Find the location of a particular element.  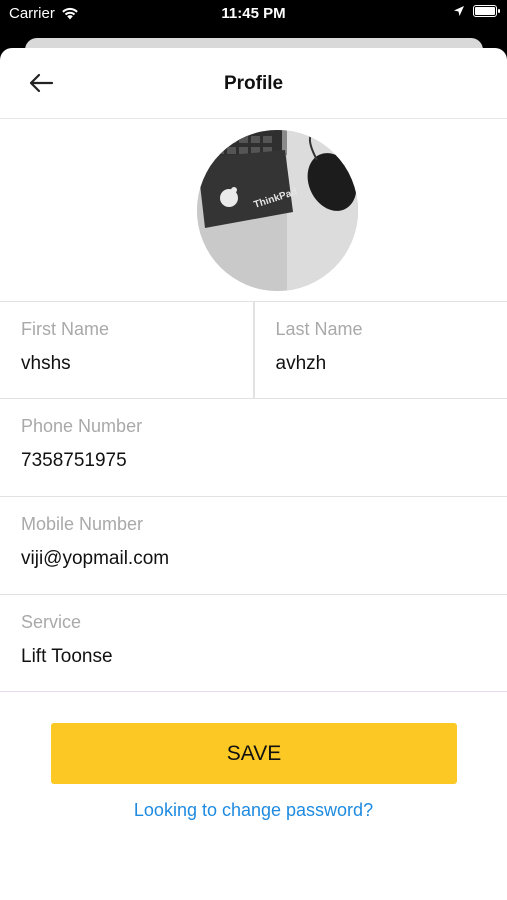

name-row: First Name vhshs Last Name avhzh is located at coordinates (253, 350).